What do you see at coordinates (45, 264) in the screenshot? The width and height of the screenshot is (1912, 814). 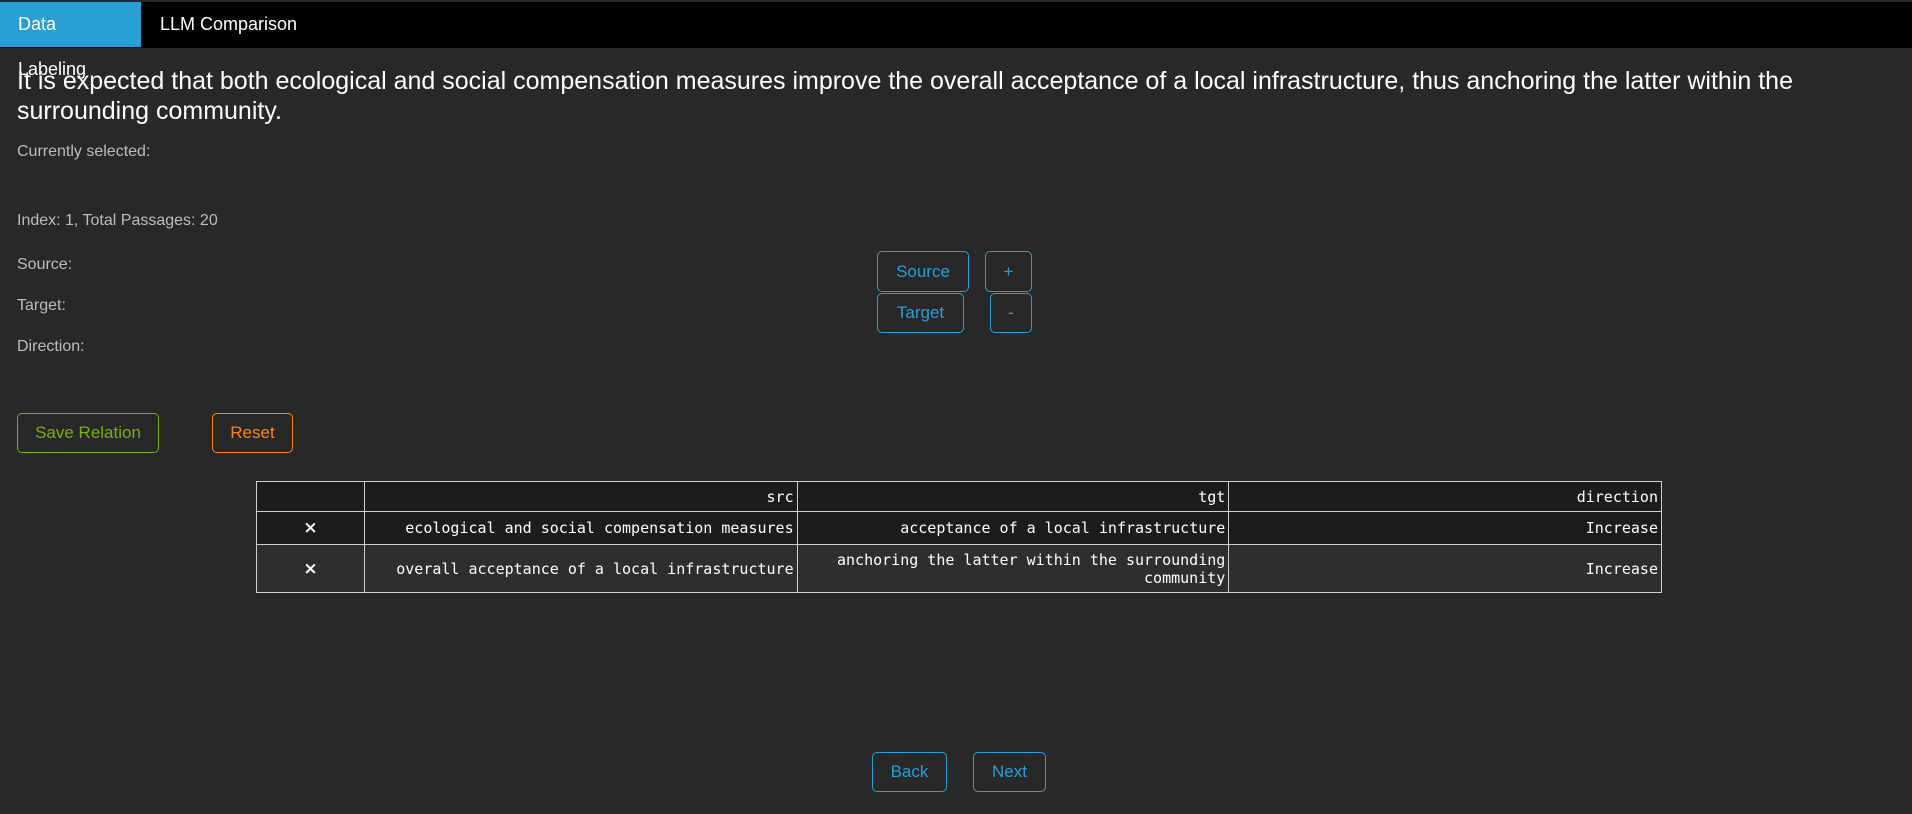 I see `source-label: Source:` at bounding box center [45, 264].